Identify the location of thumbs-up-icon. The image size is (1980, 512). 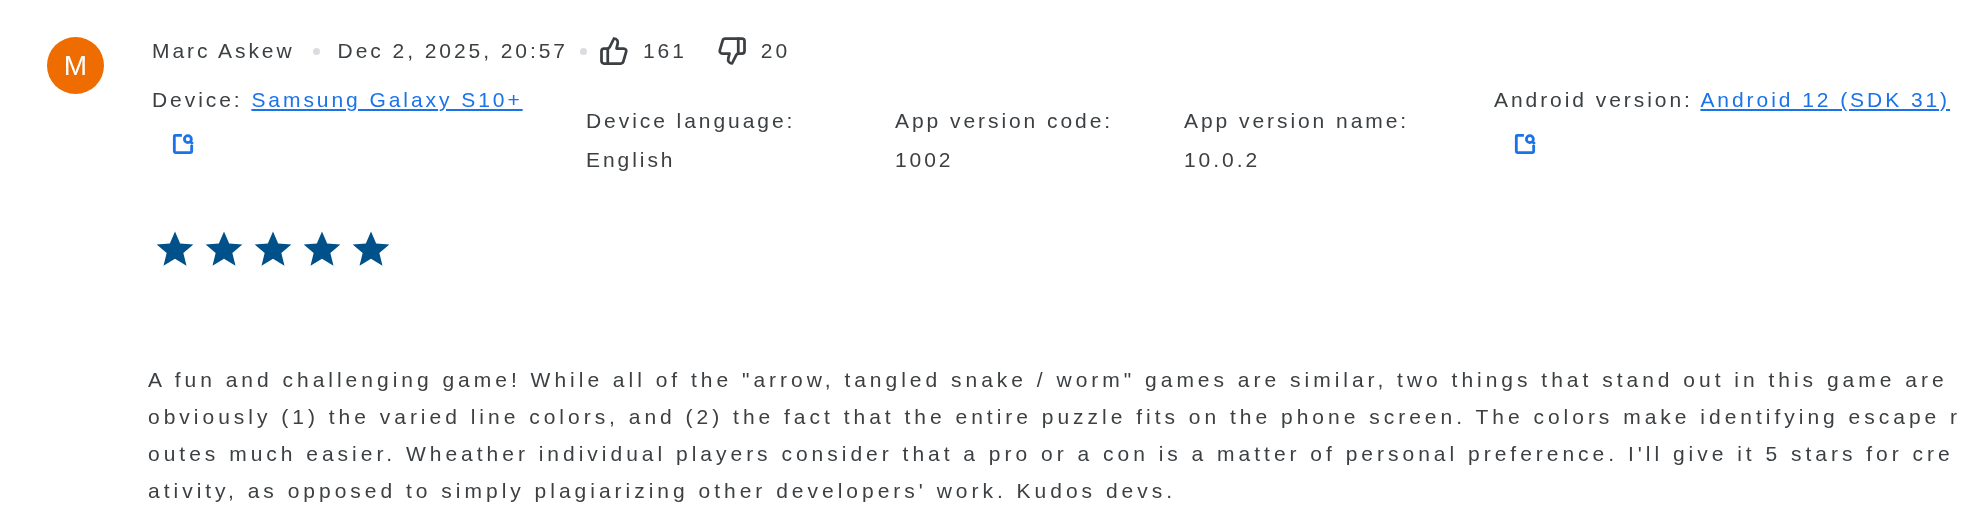
(614, 51).